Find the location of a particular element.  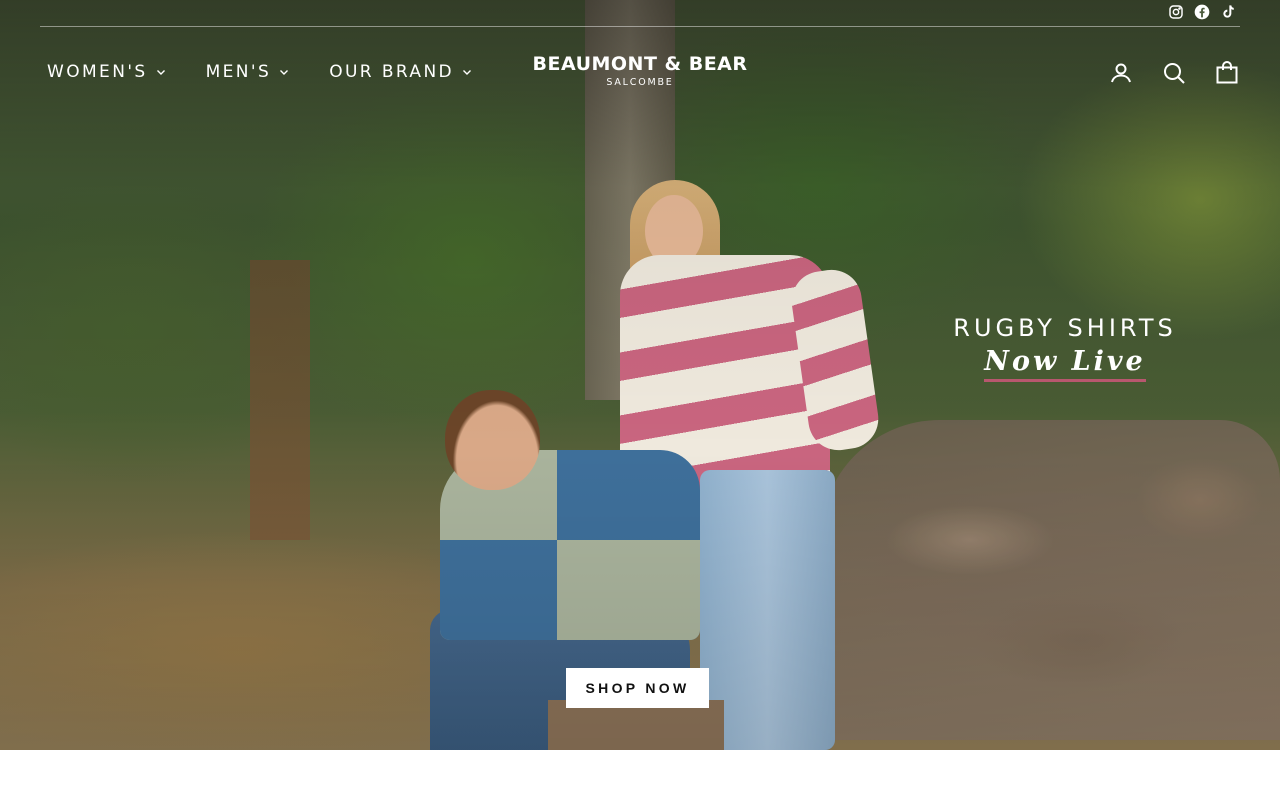

header-divider is located at coordinates (640, 26).